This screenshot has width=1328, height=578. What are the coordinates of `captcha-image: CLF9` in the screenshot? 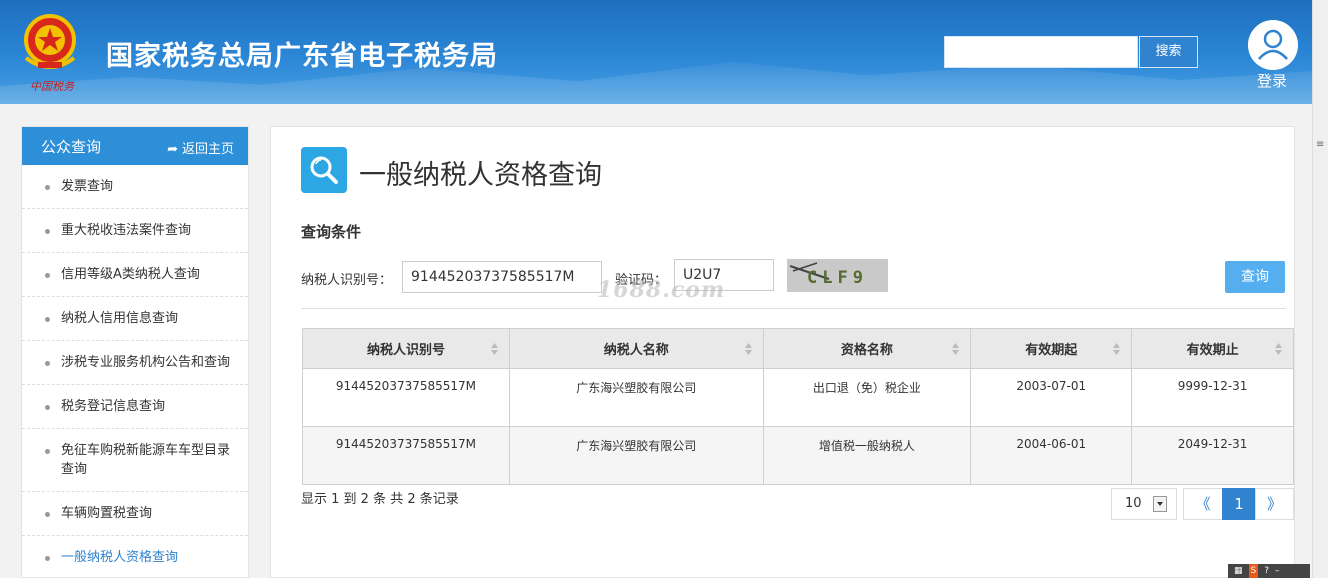 It's located at (837, 275).